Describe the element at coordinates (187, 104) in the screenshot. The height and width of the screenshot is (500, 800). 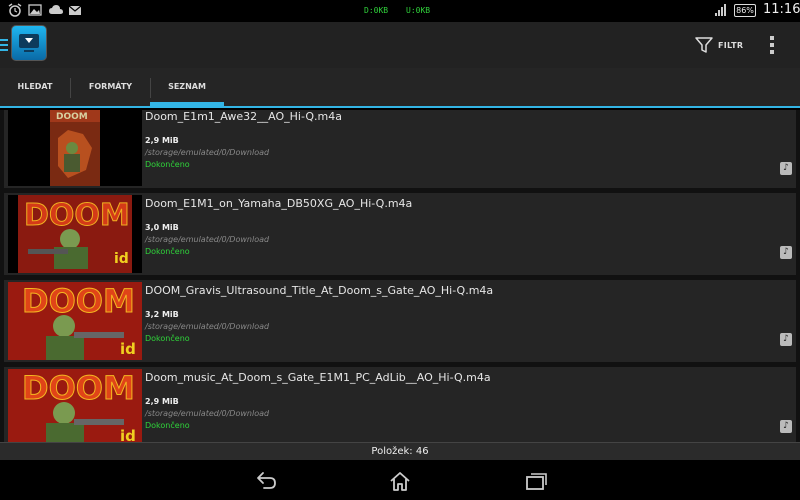
I see `selected-tab-indicator` at that location.